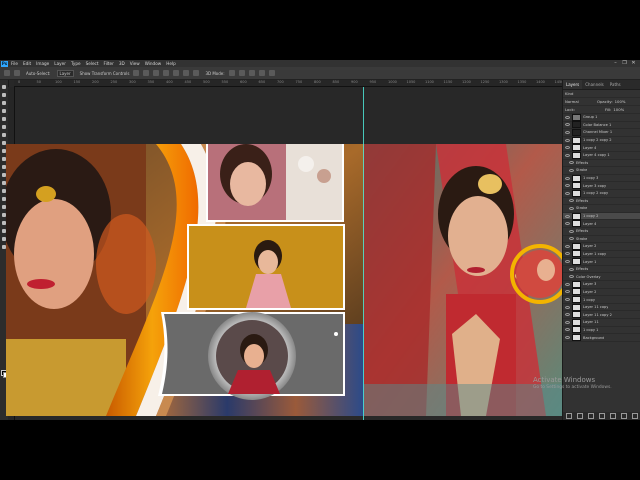 The image size is (640, 480). I want to click on menu-layer: Layer, so click(60, 63).